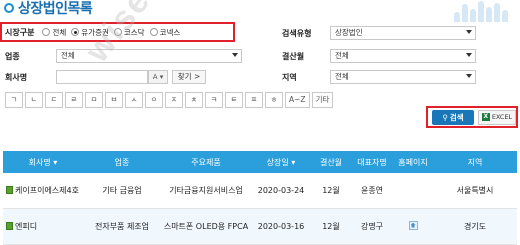 The image size is (520, 245). Describe the element at coordinates (174, 100) in the screenshot. I see `consonant-button: ㅈ` at that location.